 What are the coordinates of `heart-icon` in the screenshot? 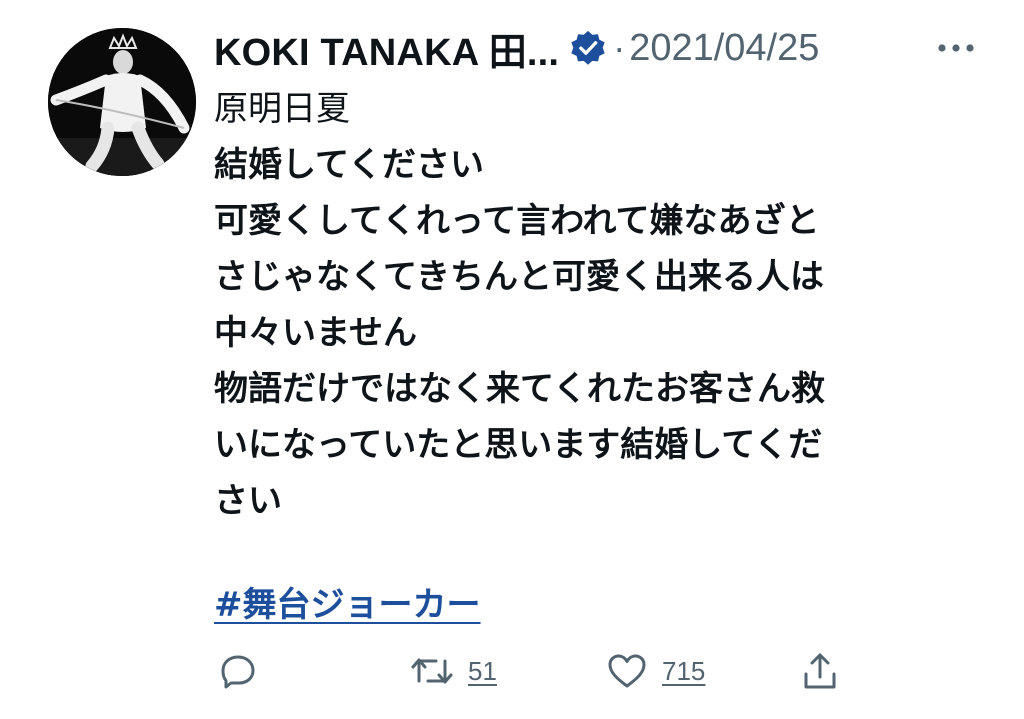 It's located at (627, 671).